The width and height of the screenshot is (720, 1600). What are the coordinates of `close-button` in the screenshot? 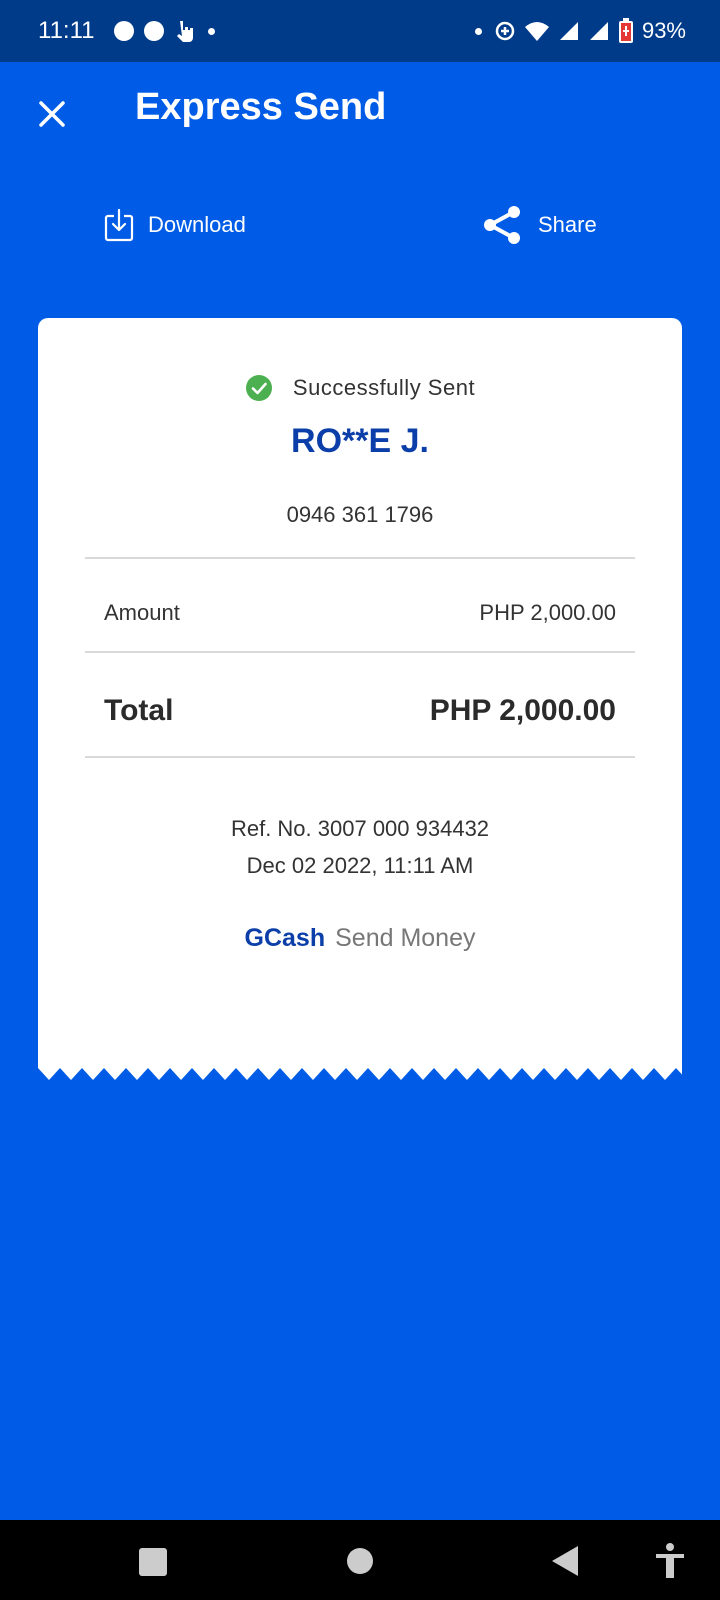 It's located at (52, 114).